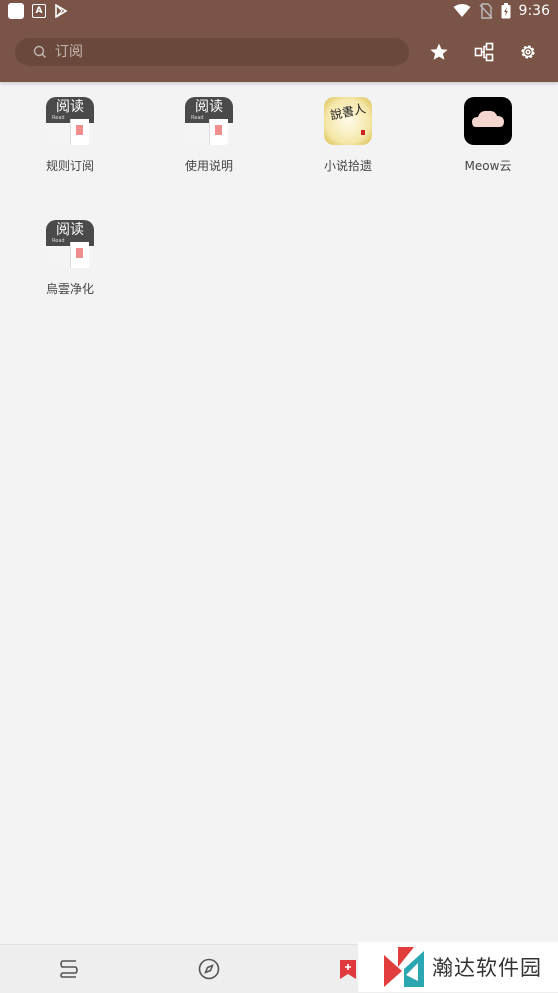  I want to click on search-bar, so click(212, 52).